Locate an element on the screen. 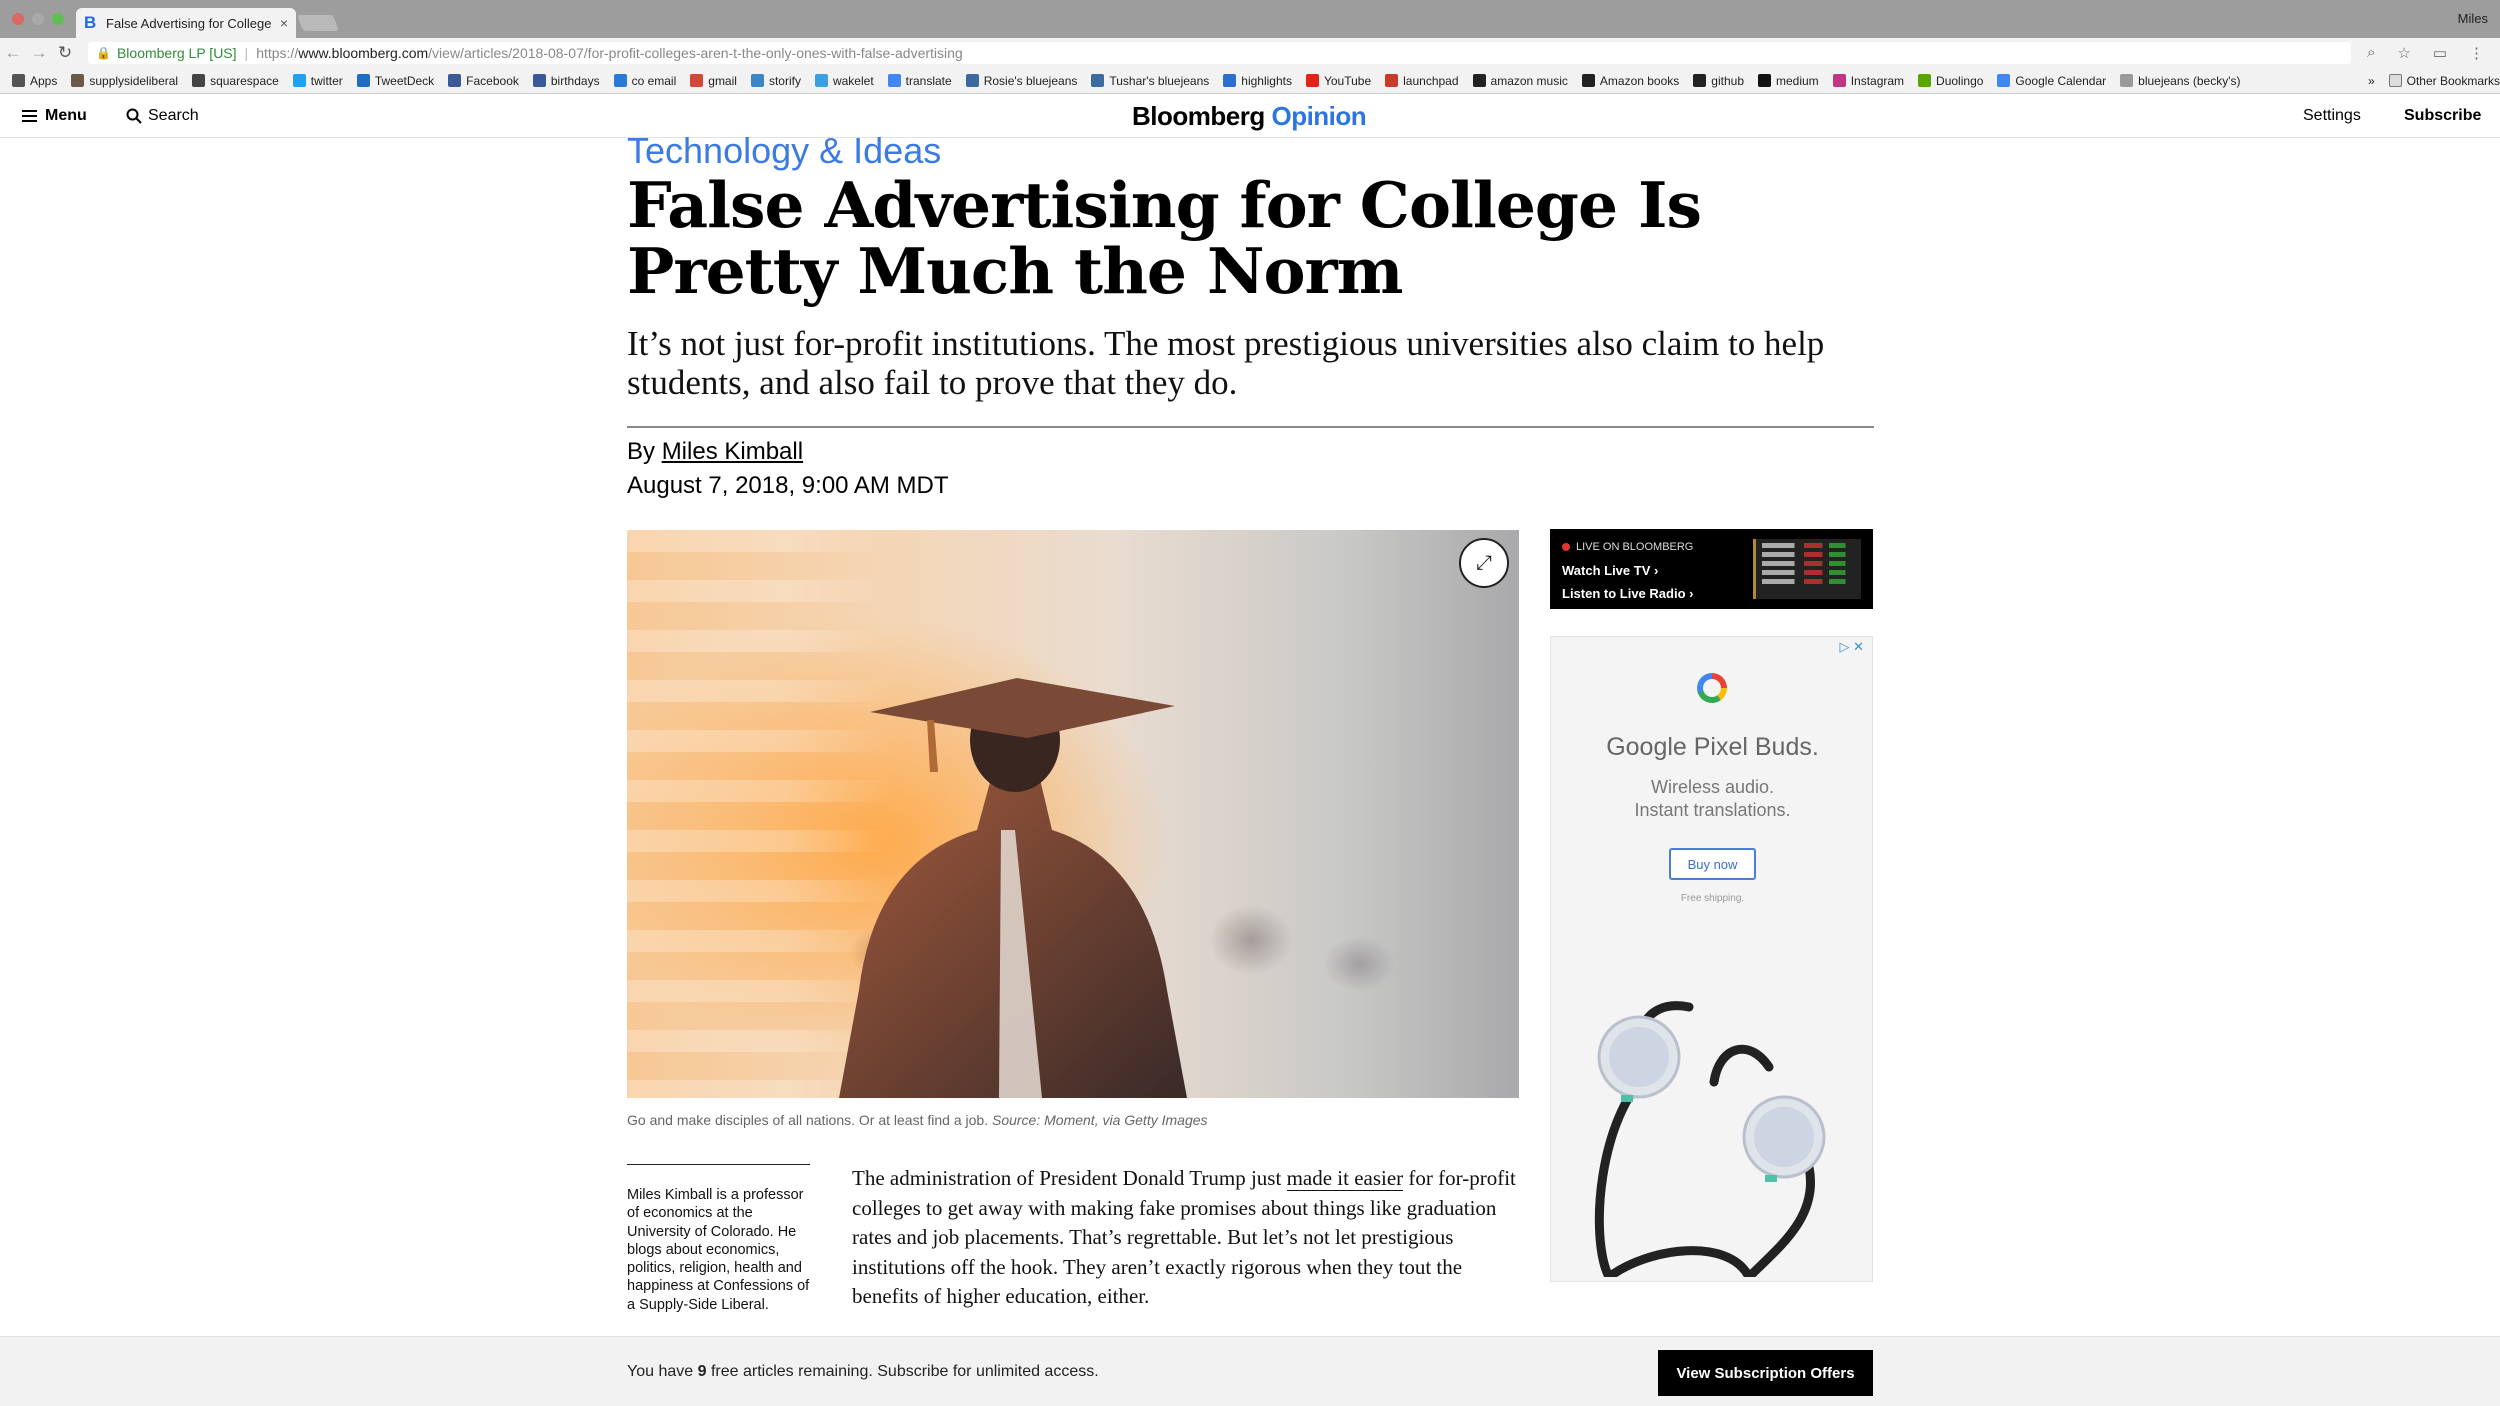 The width and height of the screenshot is (2500, 1406). reload-icon: ↻ is located at coordinates (65, 53).